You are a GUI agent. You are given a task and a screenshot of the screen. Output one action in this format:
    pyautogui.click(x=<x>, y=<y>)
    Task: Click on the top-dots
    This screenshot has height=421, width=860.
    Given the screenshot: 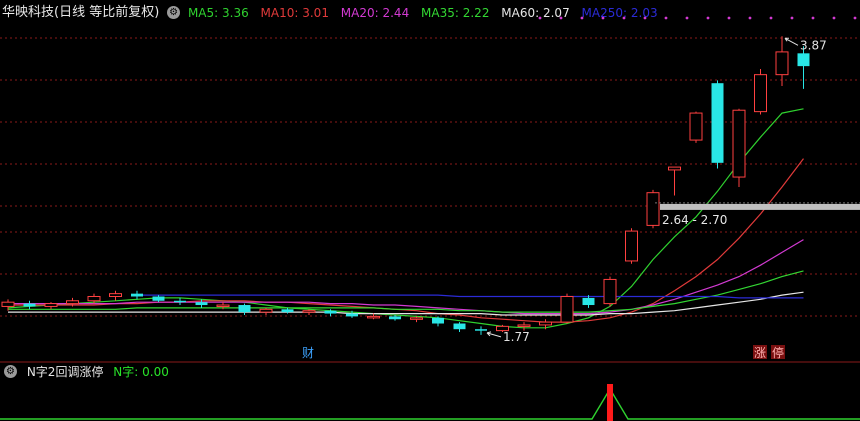 What is the action you would take?
    pyautogui.click(x=697, y=18)
    